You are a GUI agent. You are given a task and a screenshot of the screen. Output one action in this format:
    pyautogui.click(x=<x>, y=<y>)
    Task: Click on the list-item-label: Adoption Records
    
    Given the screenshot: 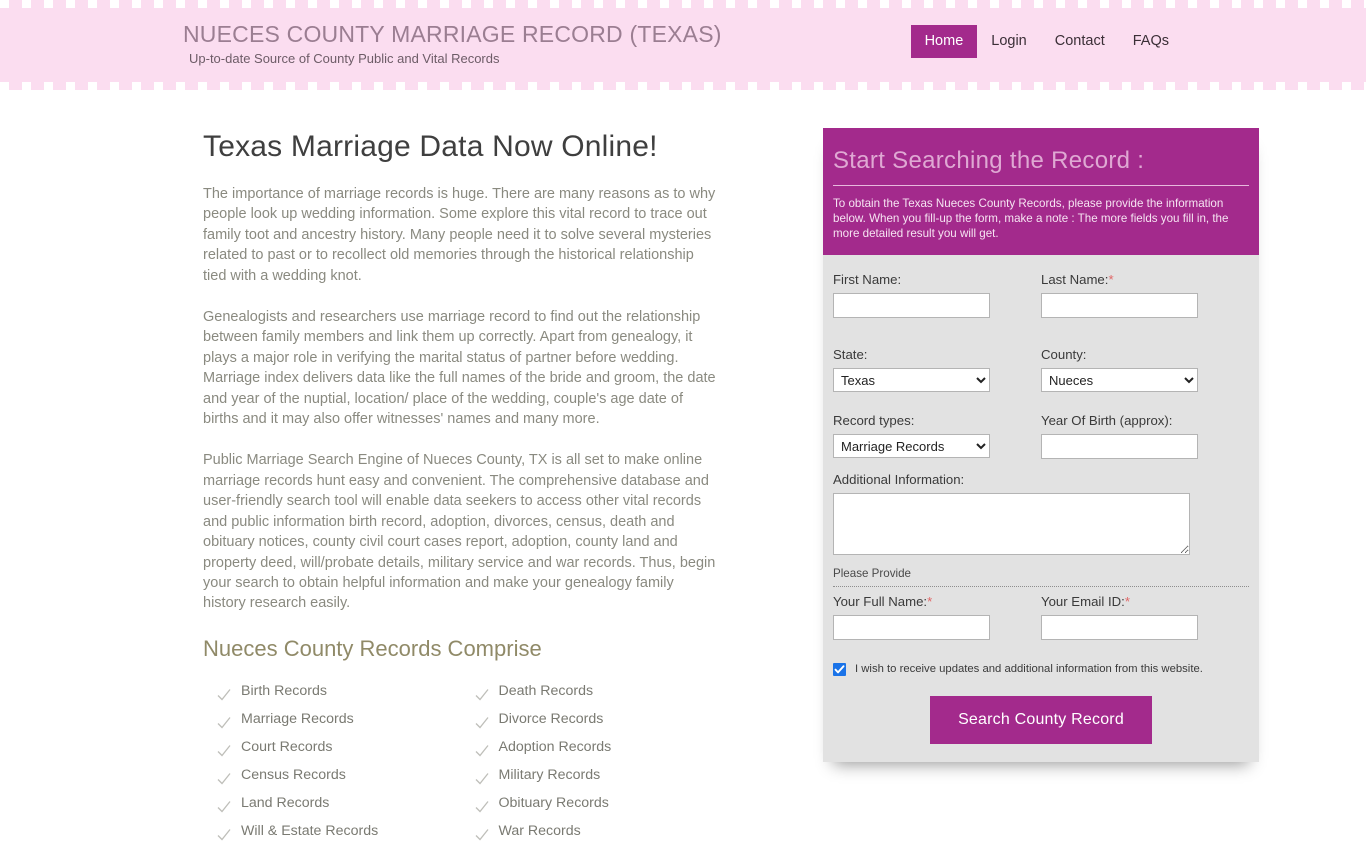 What is the action you would take?
    pyautogui.click(x=555, y=746)
    